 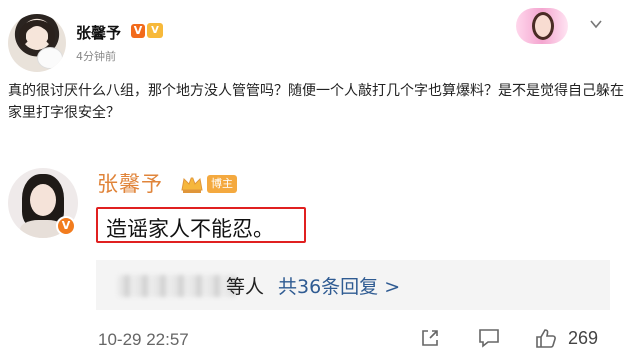 What do you see at coordinates (98, 32) in the screenshot?
I see `post-author-name: 张馨予` at bounding box center [98, 32].